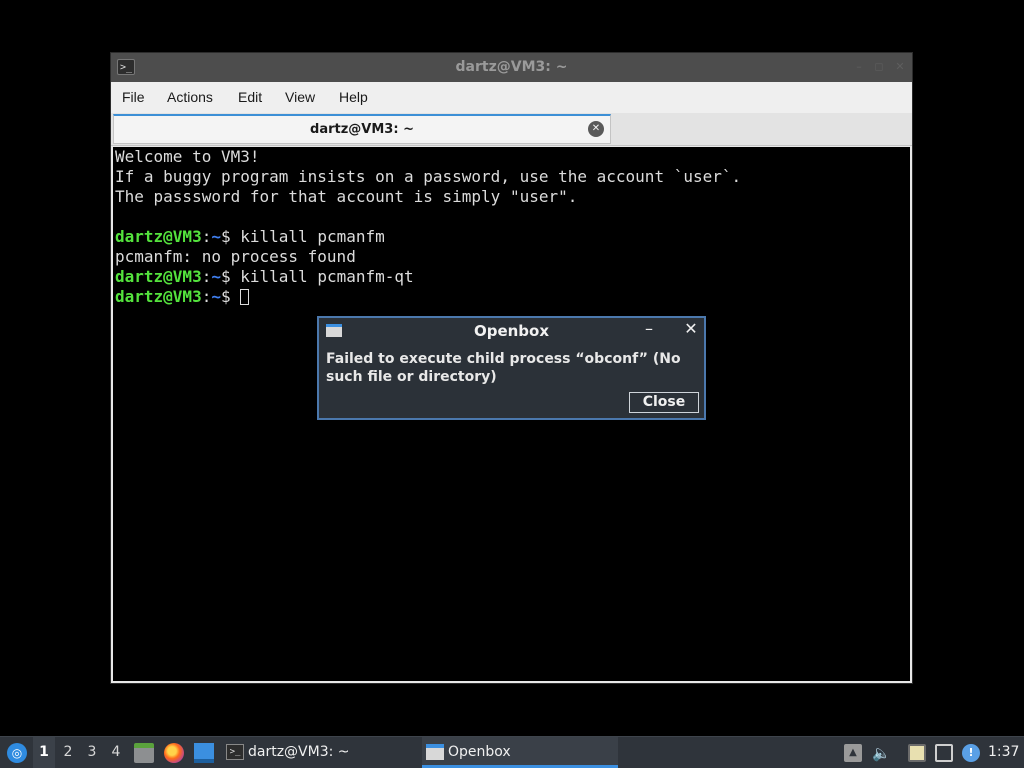 The height and width of the screenshot is (768, 1024). I want to click on notification-icon: !, so click(971, 753).